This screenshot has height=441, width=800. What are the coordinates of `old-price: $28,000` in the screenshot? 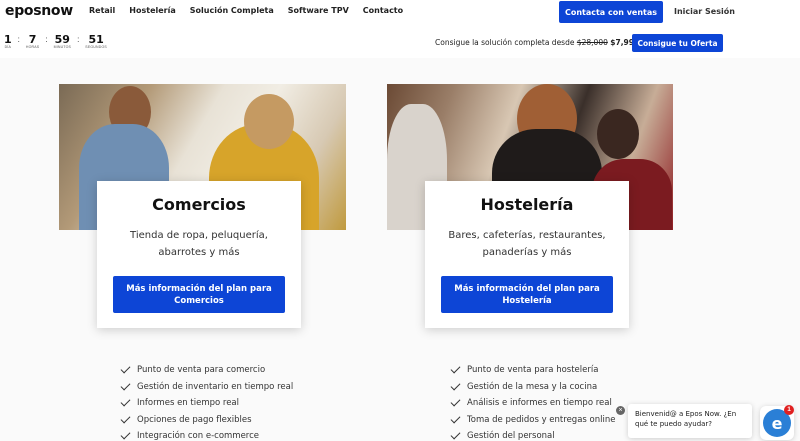 It's located at (592, 42).